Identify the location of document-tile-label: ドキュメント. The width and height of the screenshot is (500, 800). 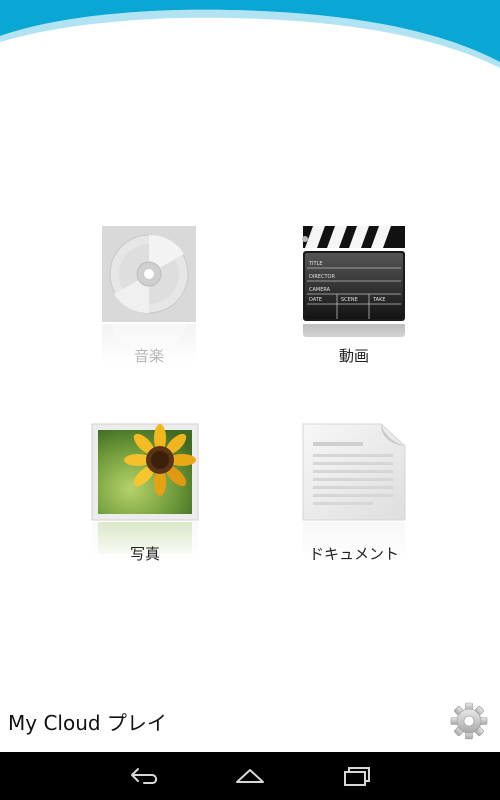
(353, 554).